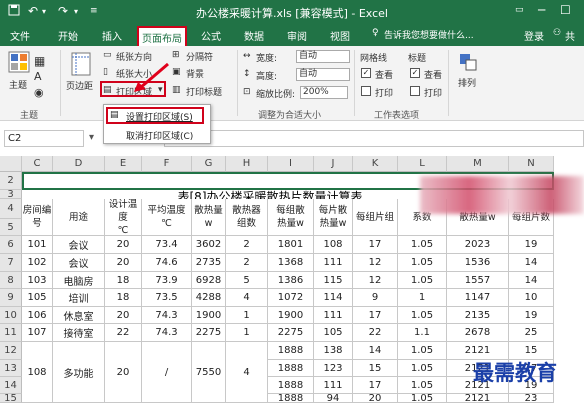 The width and height of the screenshot is (584, 403). Describe the element at coordinates (247, 280) in the screenshot. I see `table-cell: 5` at that location.